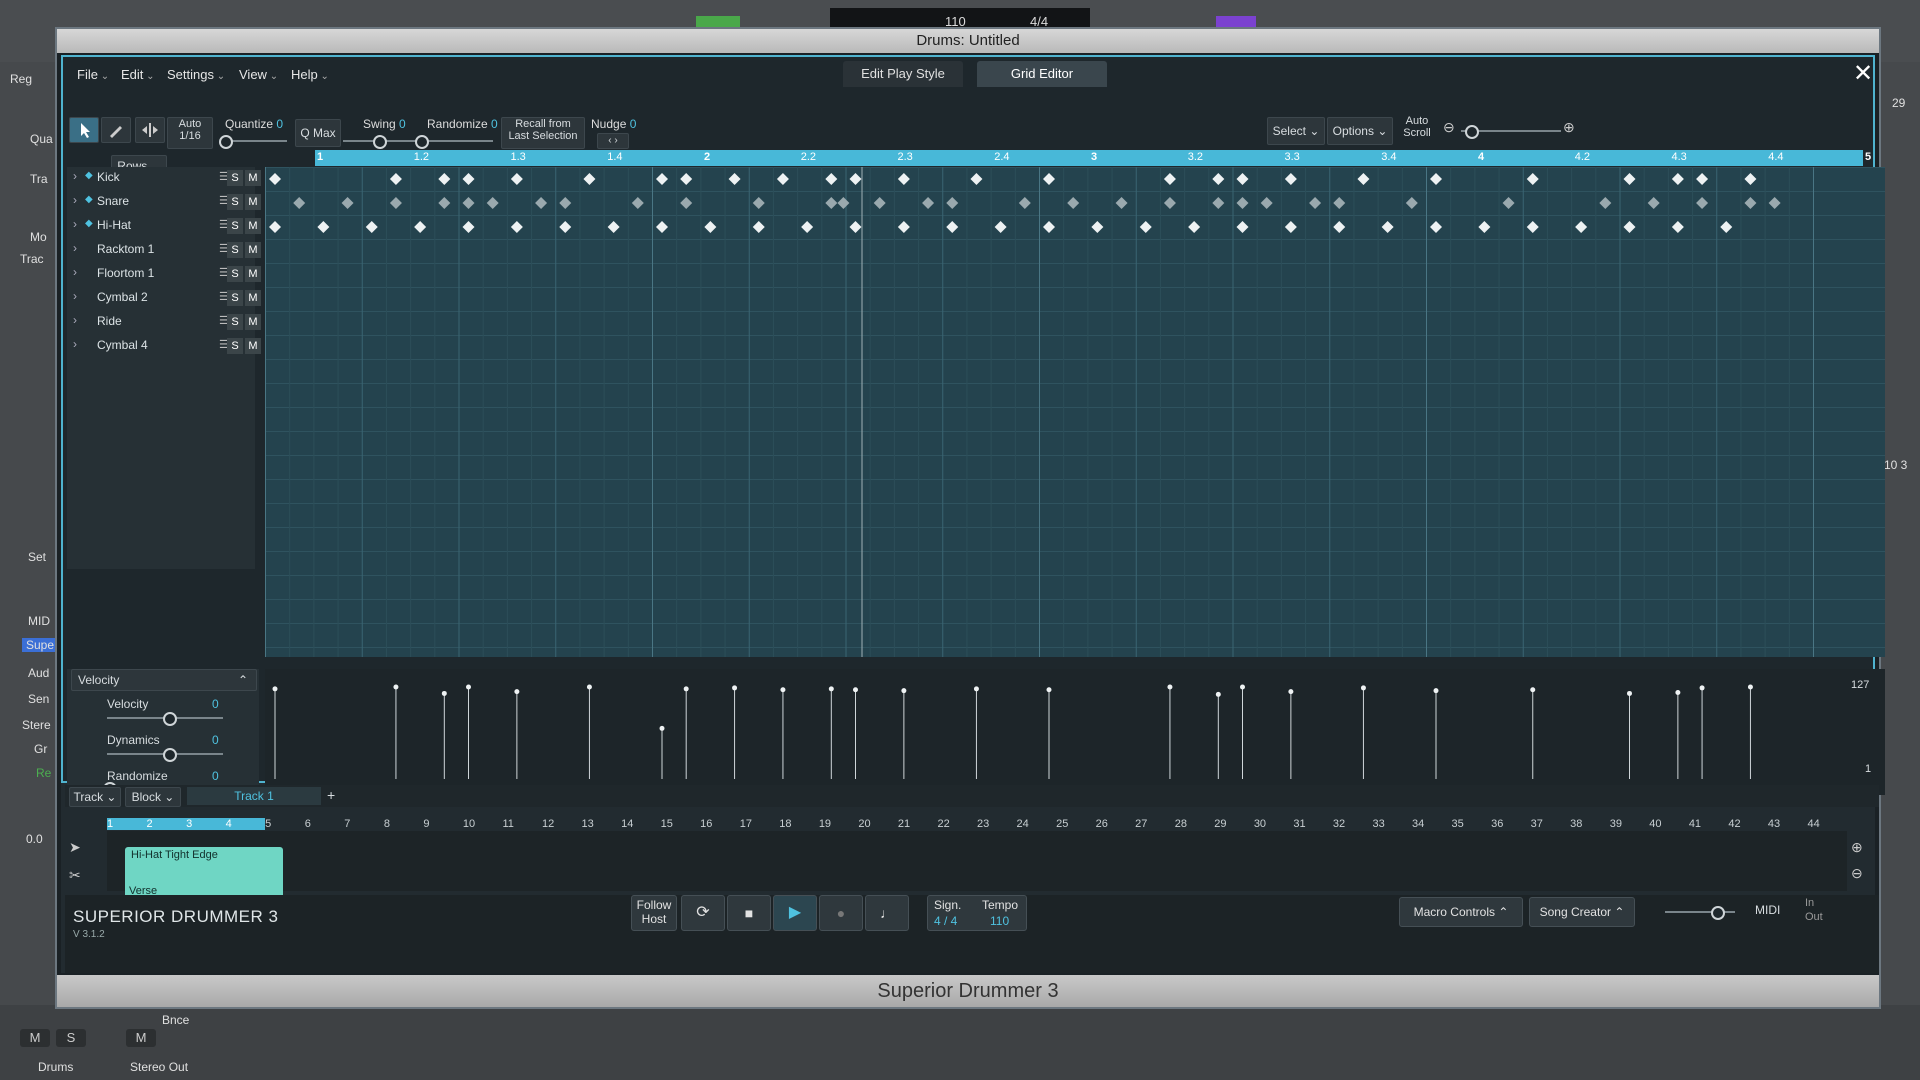 Image resolution: width=1920 pixels, height=1080 pixels. I want to click on instrument-row: › Cymbal 2 ☰ S M, so click(164, 298).